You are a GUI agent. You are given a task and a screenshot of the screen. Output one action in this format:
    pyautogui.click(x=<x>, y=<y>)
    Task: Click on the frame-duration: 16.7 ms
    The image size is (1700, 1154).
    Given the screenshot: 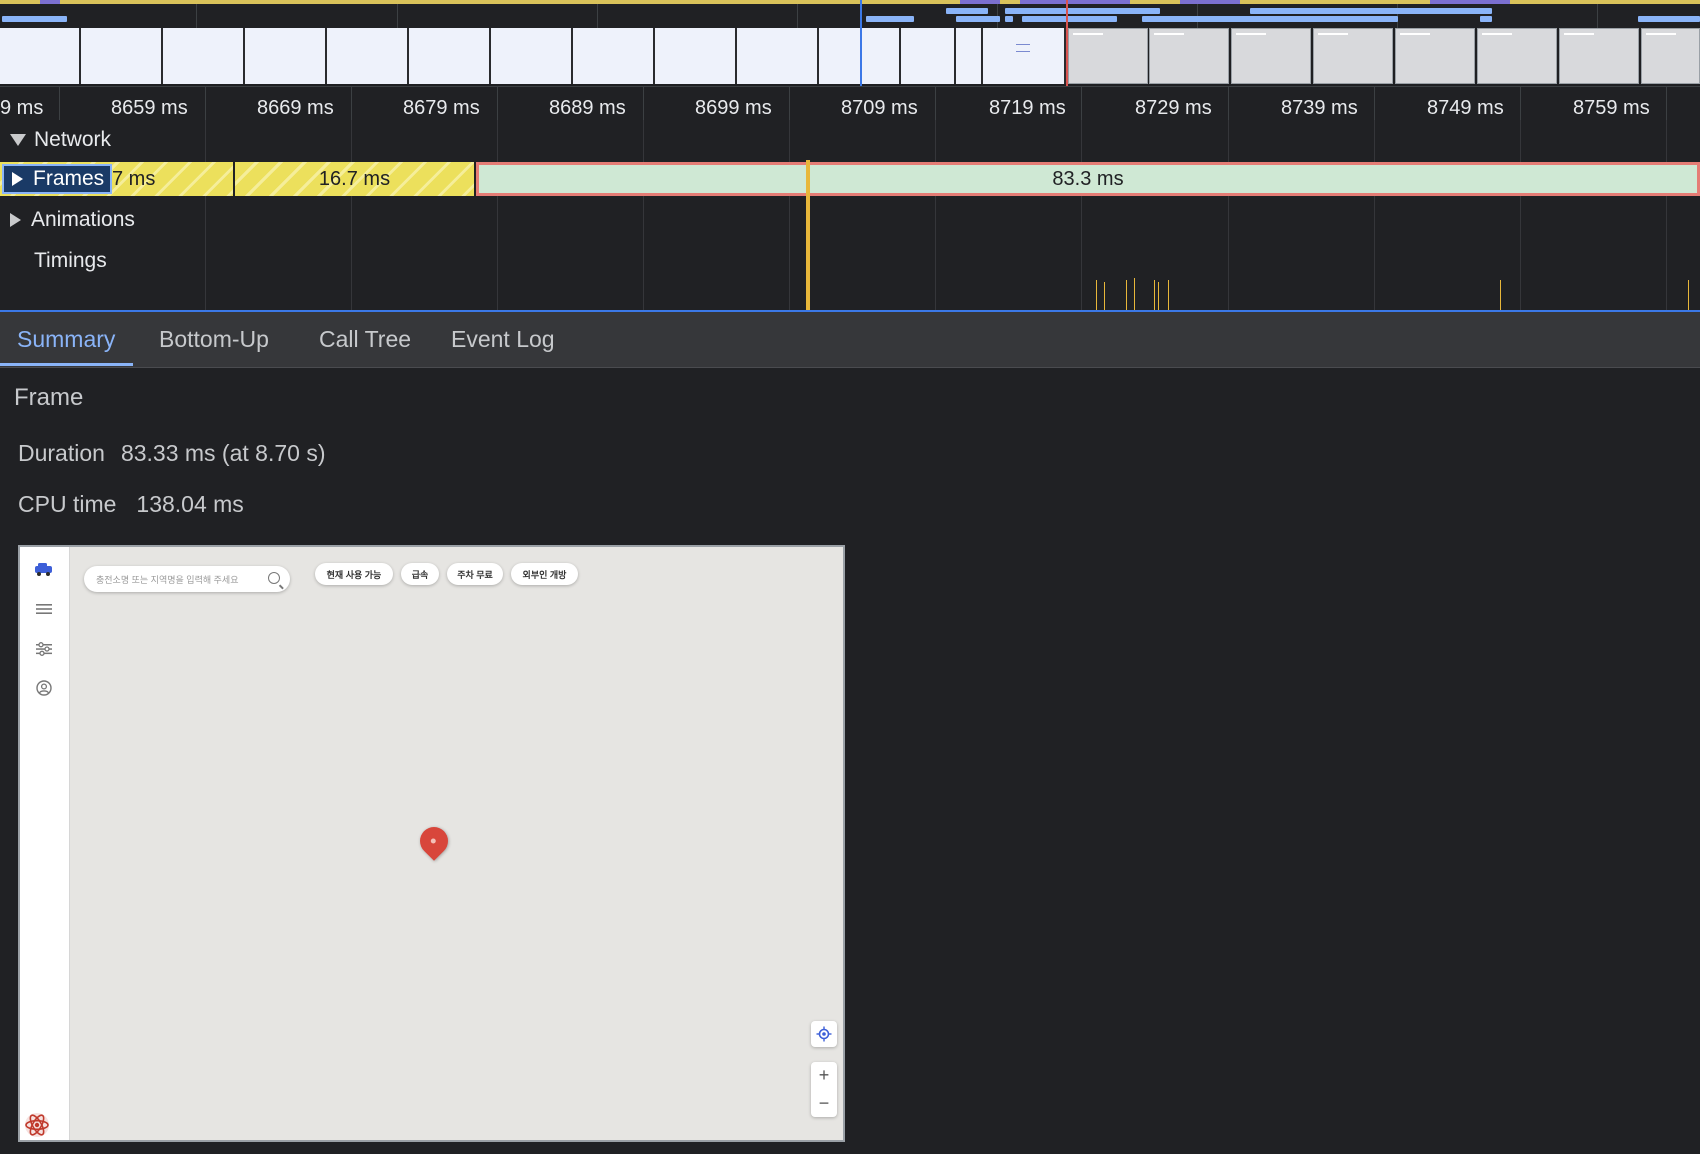 What is the action you would take?
    pyautogui.click(x=354, y=178)
    